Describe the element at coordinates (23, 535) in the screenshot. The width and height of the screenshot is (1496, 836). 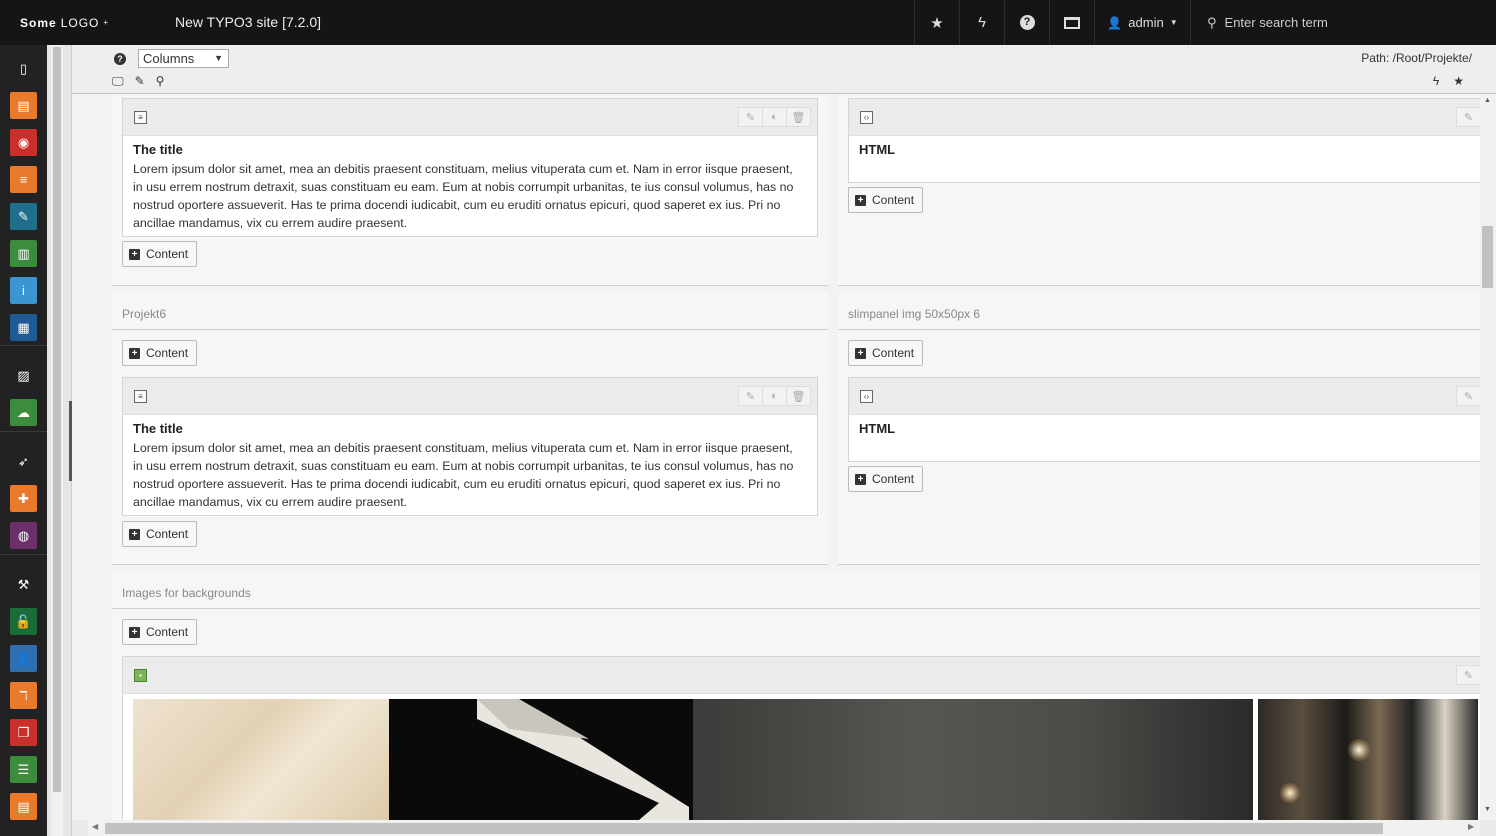
I see `globe-module: ◍` at that location.